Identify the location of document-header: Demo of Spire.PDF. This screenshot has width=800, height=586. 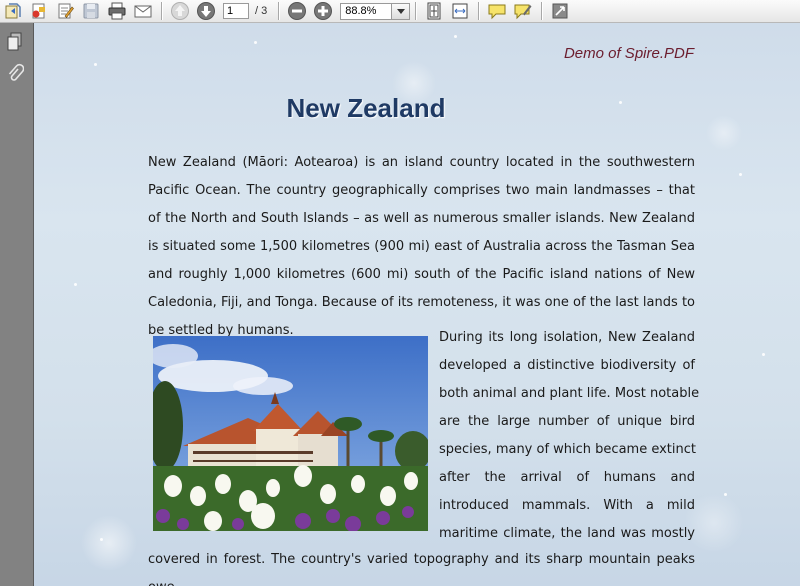
(628, 53).